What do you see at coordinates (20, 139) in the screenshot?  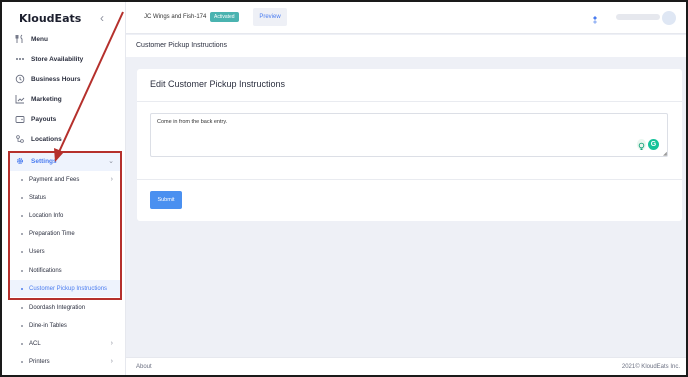 I see `map-icon` at bounding box center [20, 139].